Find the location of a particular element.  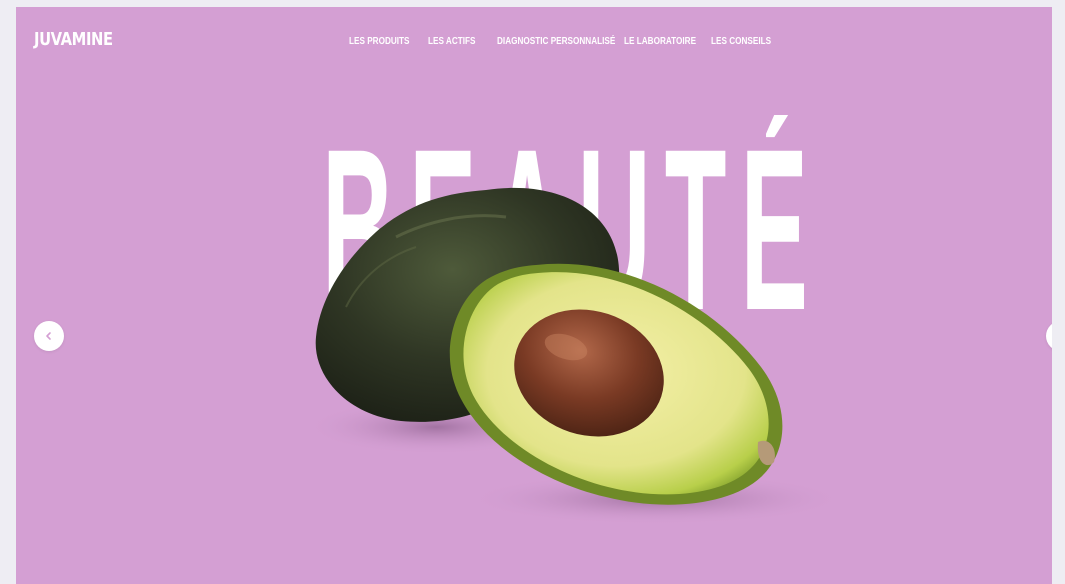

chevron-left-icon is located at coordinates (48, 336).